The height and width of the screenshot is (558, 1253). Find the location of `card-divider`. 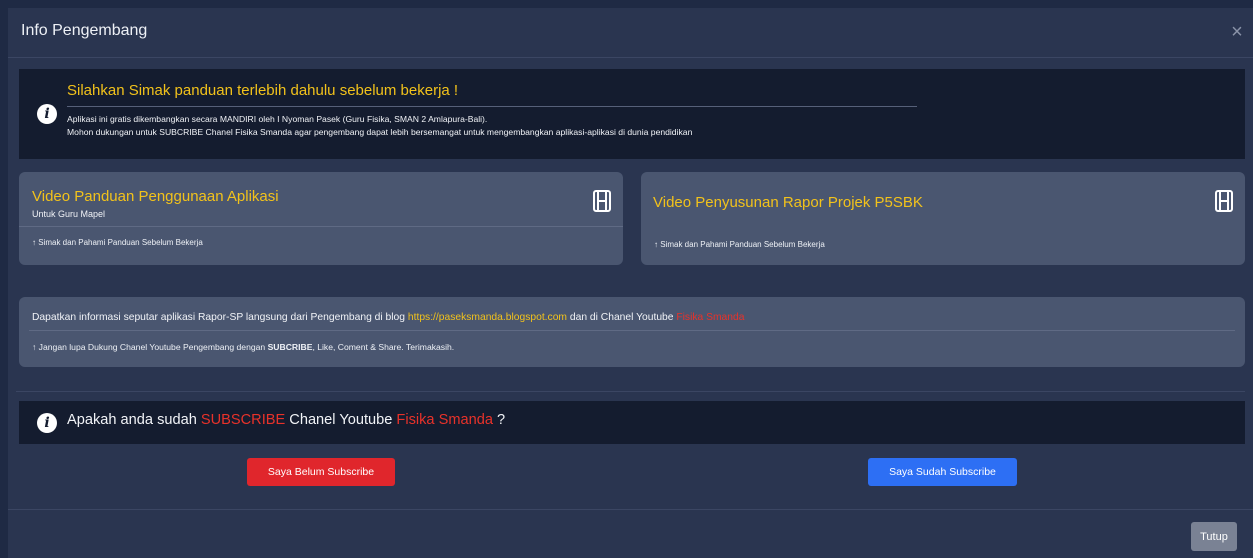

card-divider is located at coordinates (321, 226).